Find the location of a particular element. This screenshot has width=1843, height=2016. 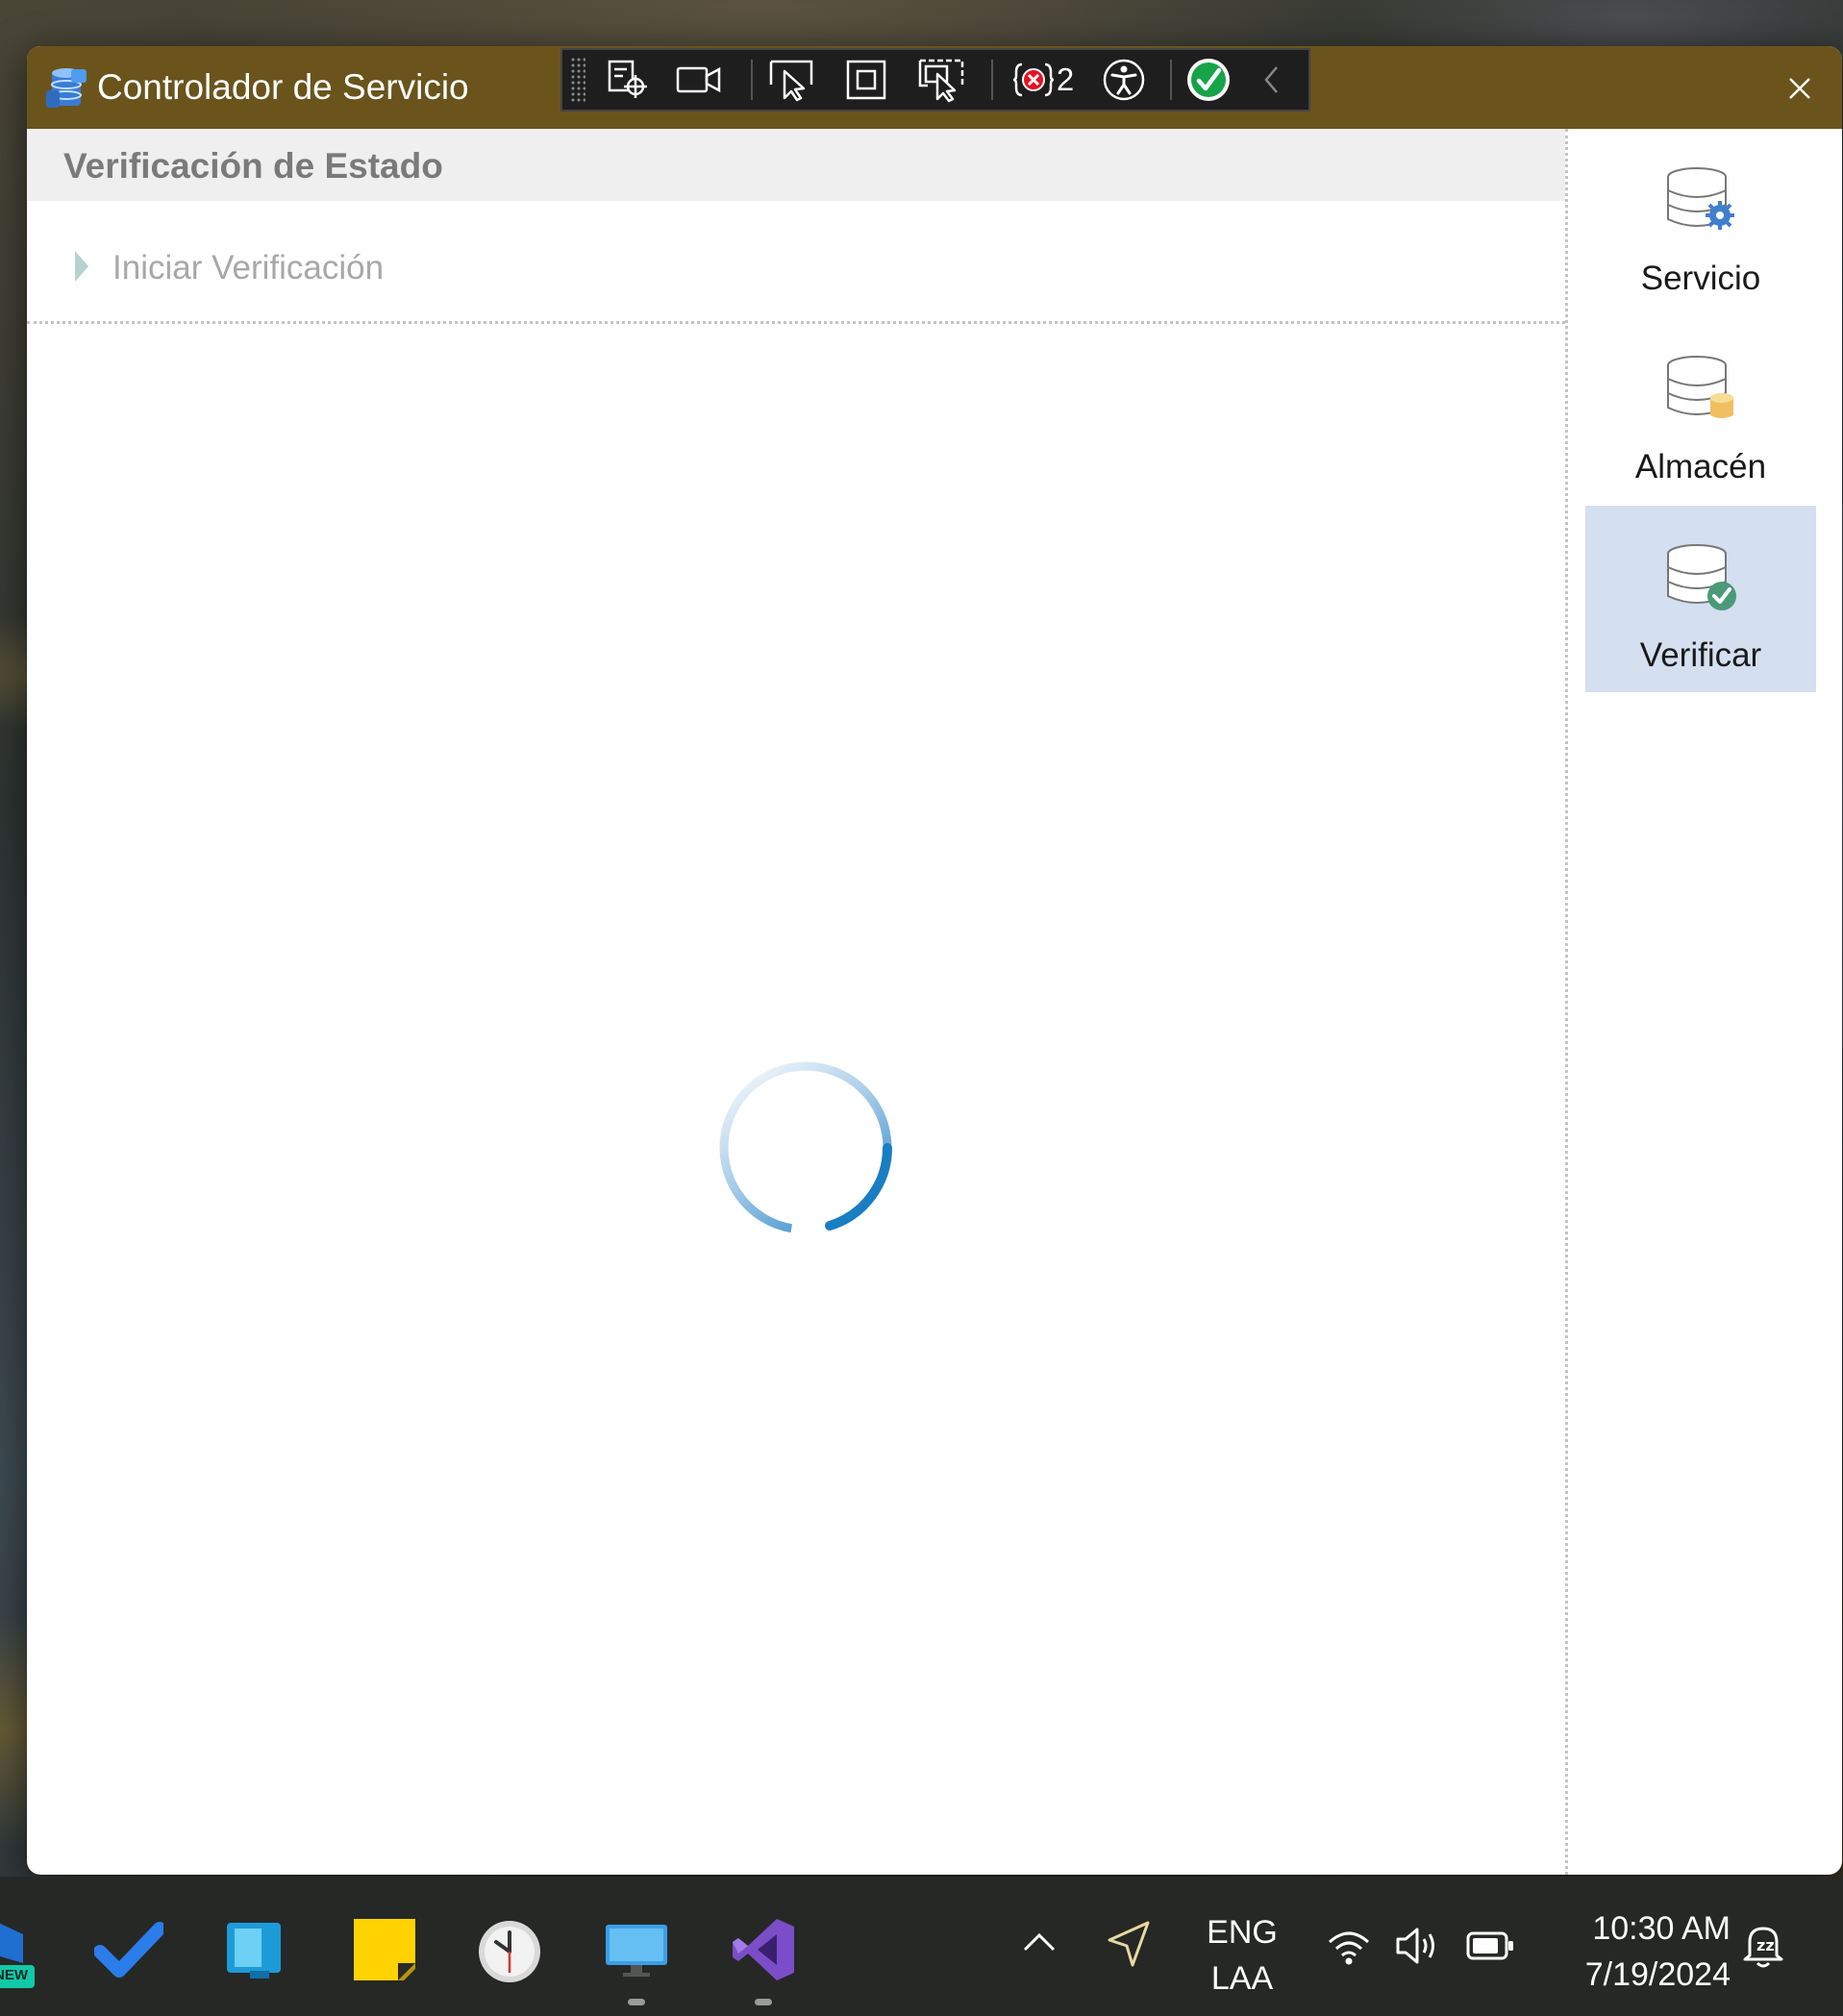

network-status is located at coordinates (1349, 1950).